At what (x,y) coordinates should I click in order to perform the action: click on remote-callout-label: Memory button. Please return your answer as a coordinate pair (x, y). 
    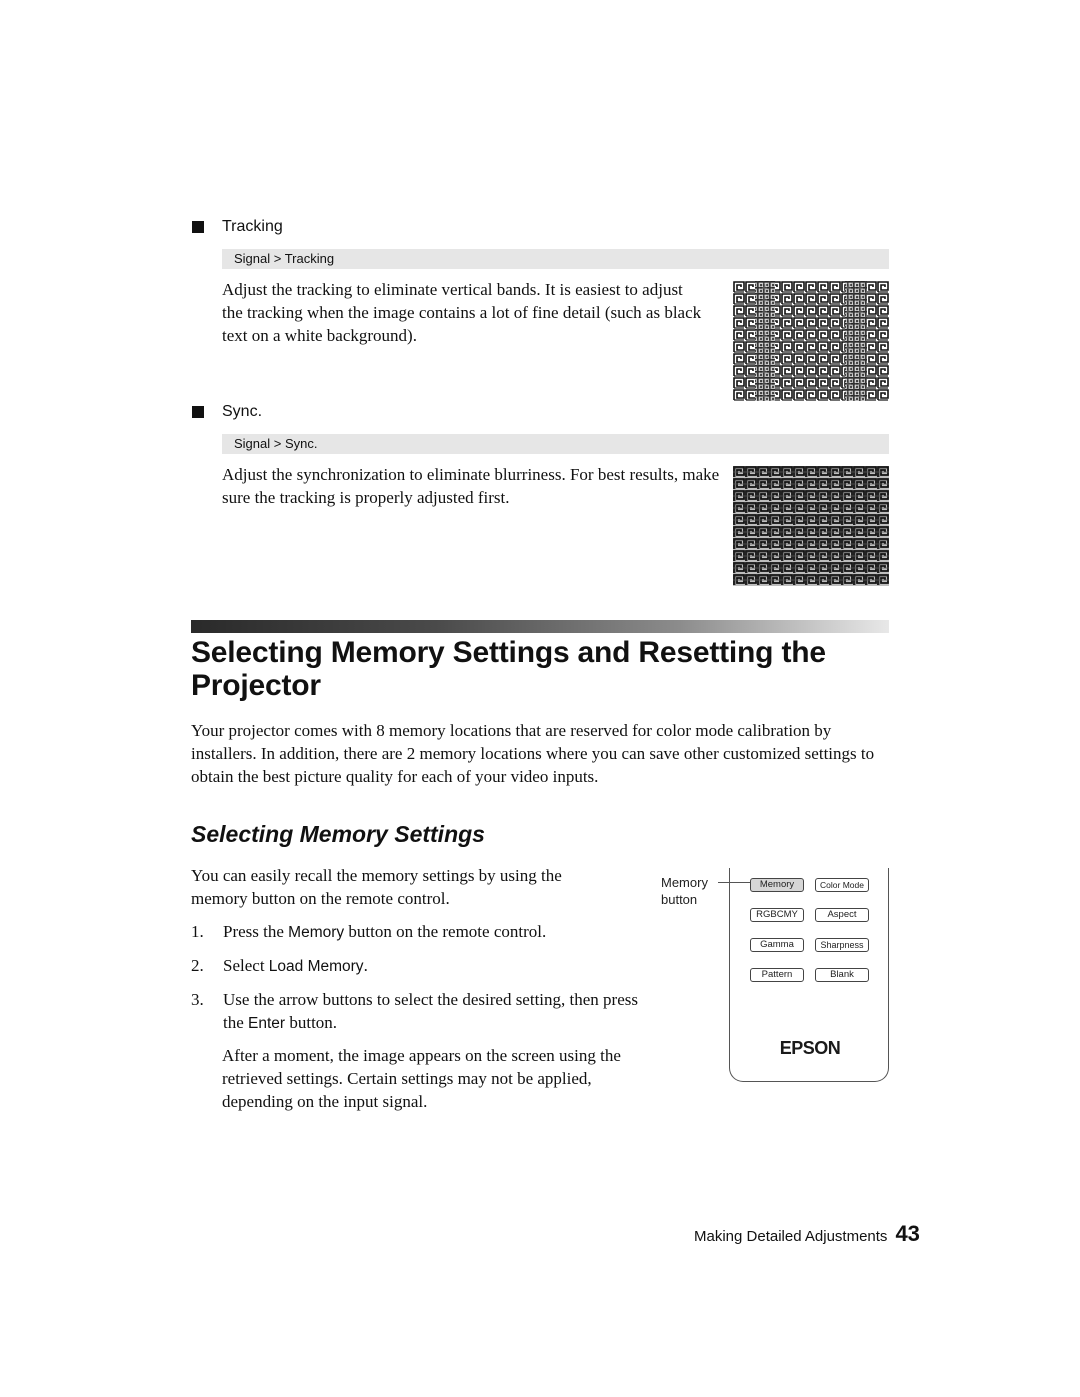
    Looking at the image, I should click on (684, 891).